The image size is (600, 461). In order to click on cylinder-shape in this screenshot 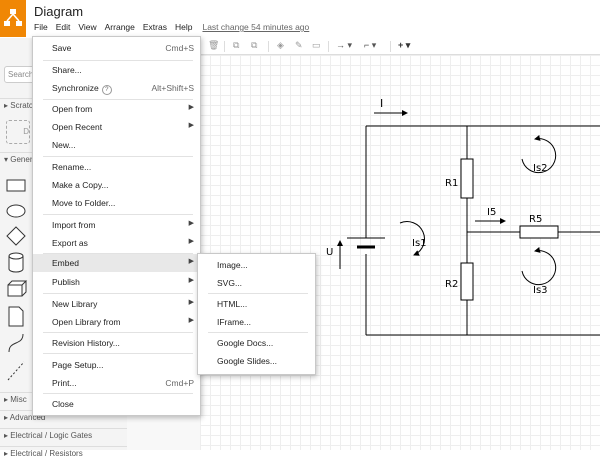, I will do `click(17, 263)`.